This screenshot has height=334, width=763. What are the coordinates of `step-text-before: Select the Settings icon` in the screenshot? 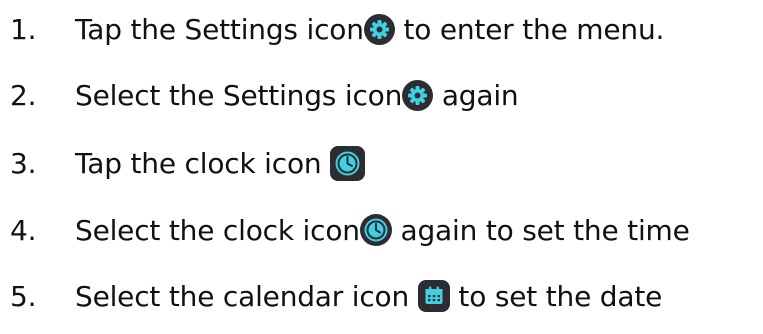 It's located at (239, 95).